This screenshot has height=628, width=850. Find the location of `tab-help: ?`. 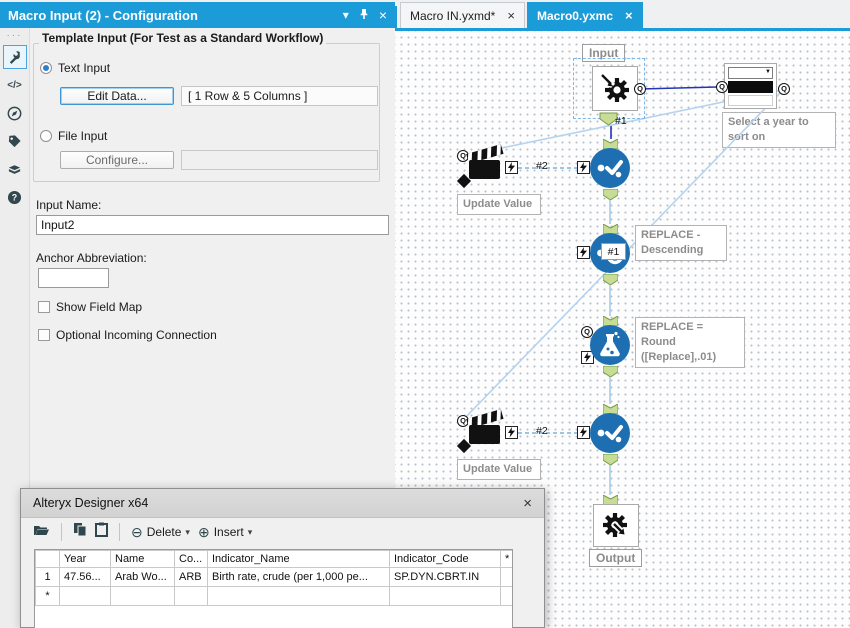

tab-help: ? is located at coordinates (15, 197).